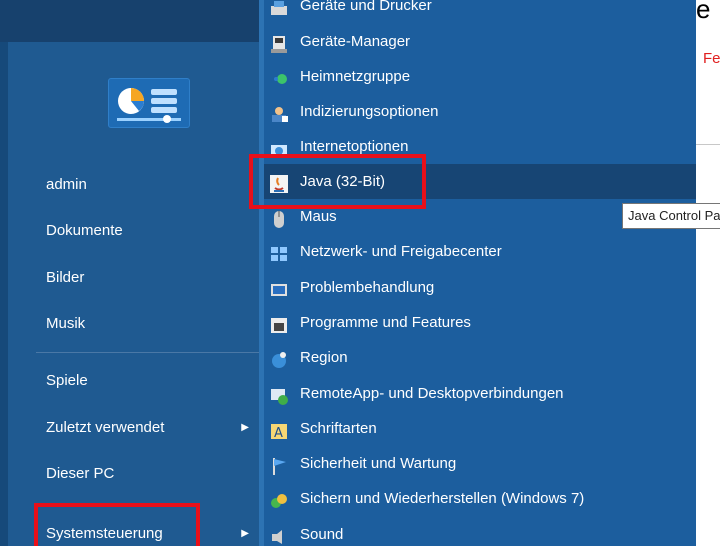 Image resolution: width=720 pixels, height=560 pixels. Describe the element at coordinates (703, 10) in the screenshot. I see `background-window-title-fragment: e` at that location.